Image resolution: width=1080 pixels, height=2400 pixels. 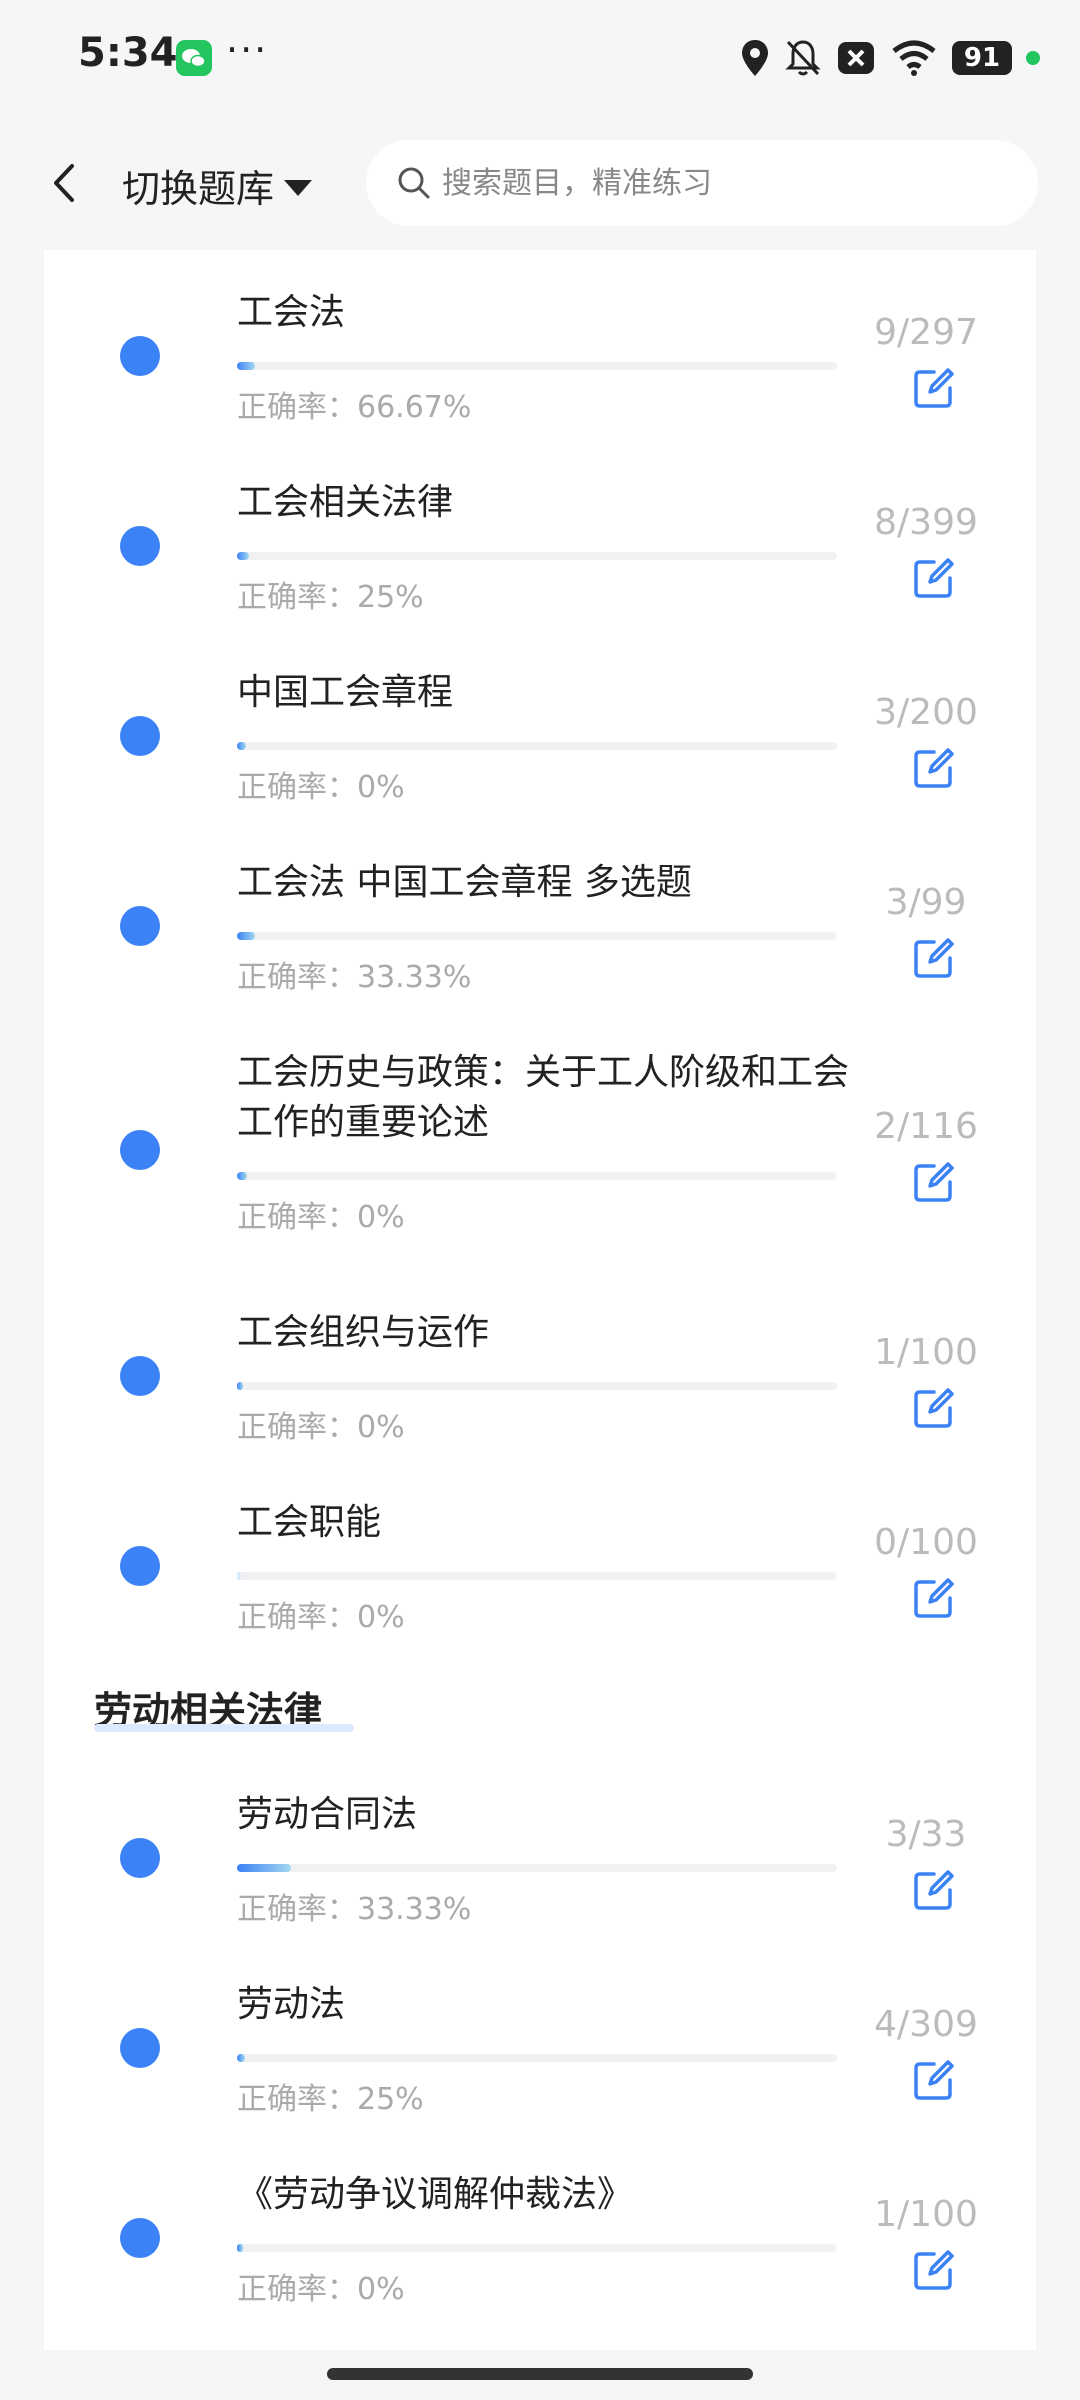 What do you see at coordinates (363, 1332) in the screenshot?
I see `chapter-title: 工会组织与运作` at bounding box center [363, 1332].